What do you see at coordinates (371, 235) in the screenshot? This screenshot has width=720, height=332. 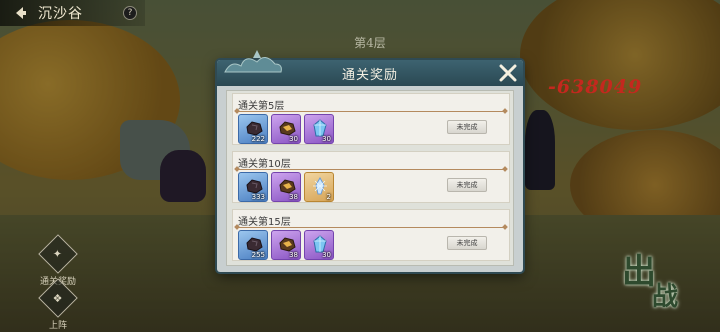 I see `reward-row-floor-15: 通关第15层 255 38 30 未完成` at bounding box center [371, 235].